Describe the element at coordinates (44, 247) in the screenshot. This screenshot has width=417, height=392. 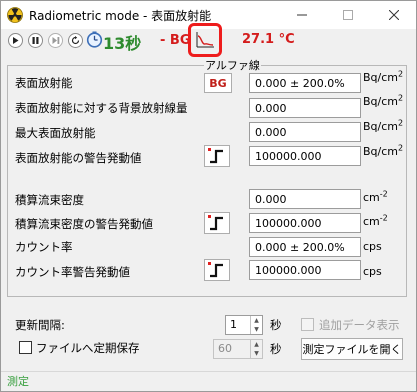
I see `row-label-count-rate: カウント率` at that location.